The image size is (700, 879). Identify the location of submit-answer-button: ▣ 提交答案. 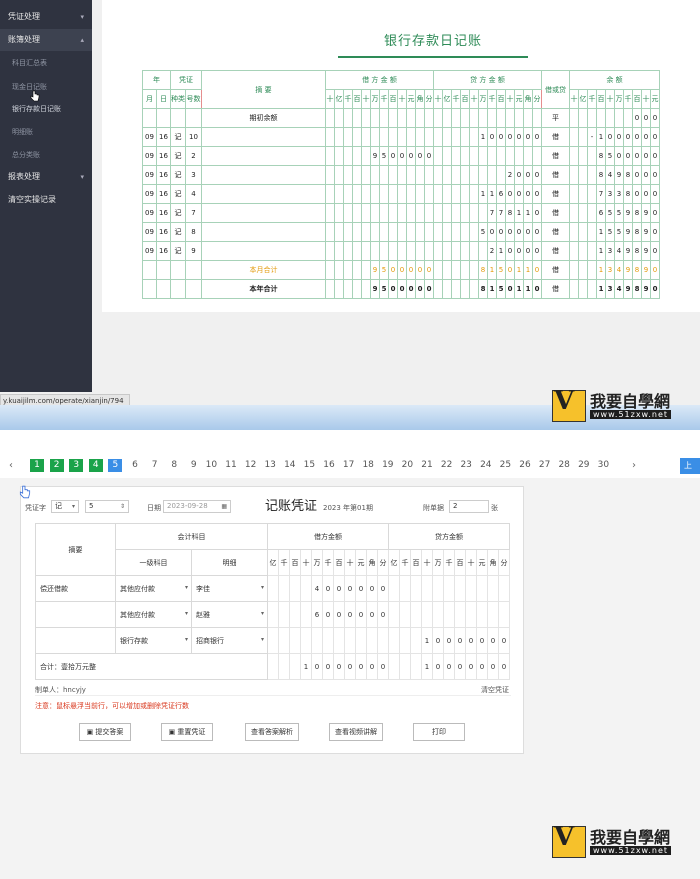
(105, 732).